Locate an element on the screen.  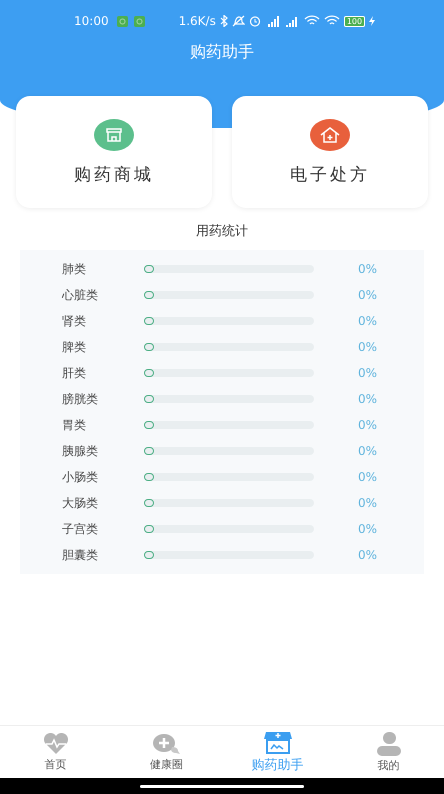
feature-card: 购药商城 is located at coordinates (114, 152).